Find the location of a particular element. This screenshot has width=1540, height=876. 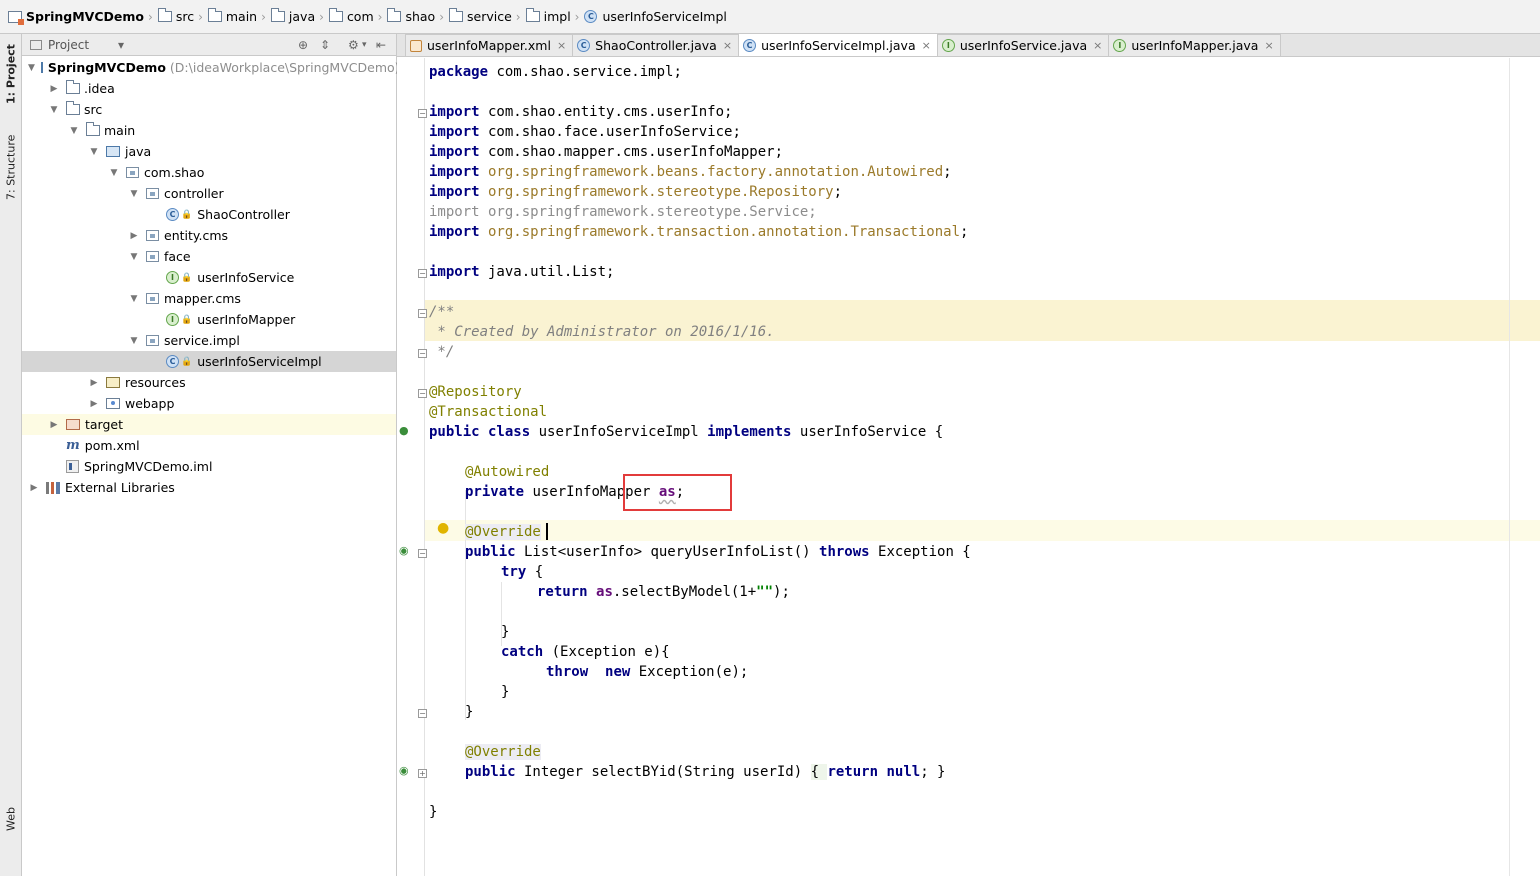

tree-item: ▶ webapp is located at coordinates (209, 403).